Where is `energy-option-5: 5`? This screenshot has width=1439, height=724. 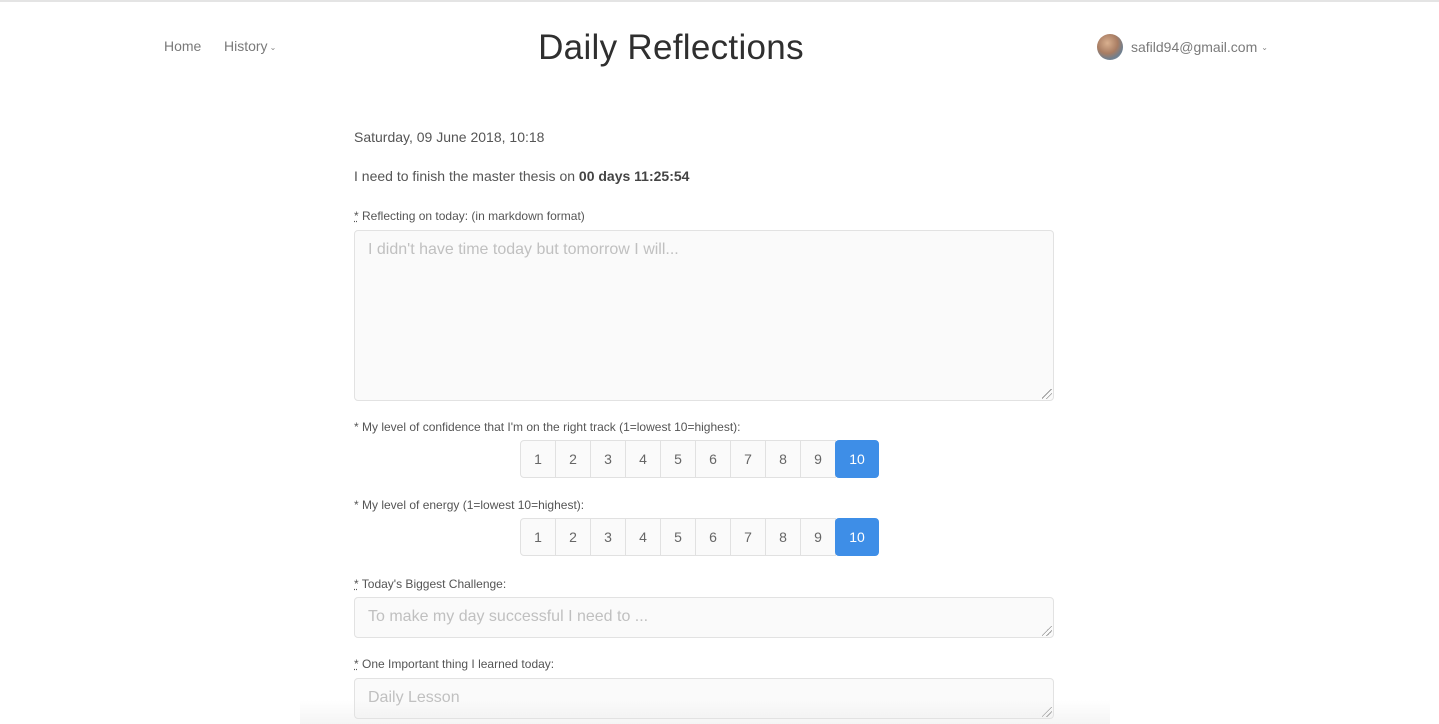
energy-option-5: 5 is located at coordinates (678, 537).